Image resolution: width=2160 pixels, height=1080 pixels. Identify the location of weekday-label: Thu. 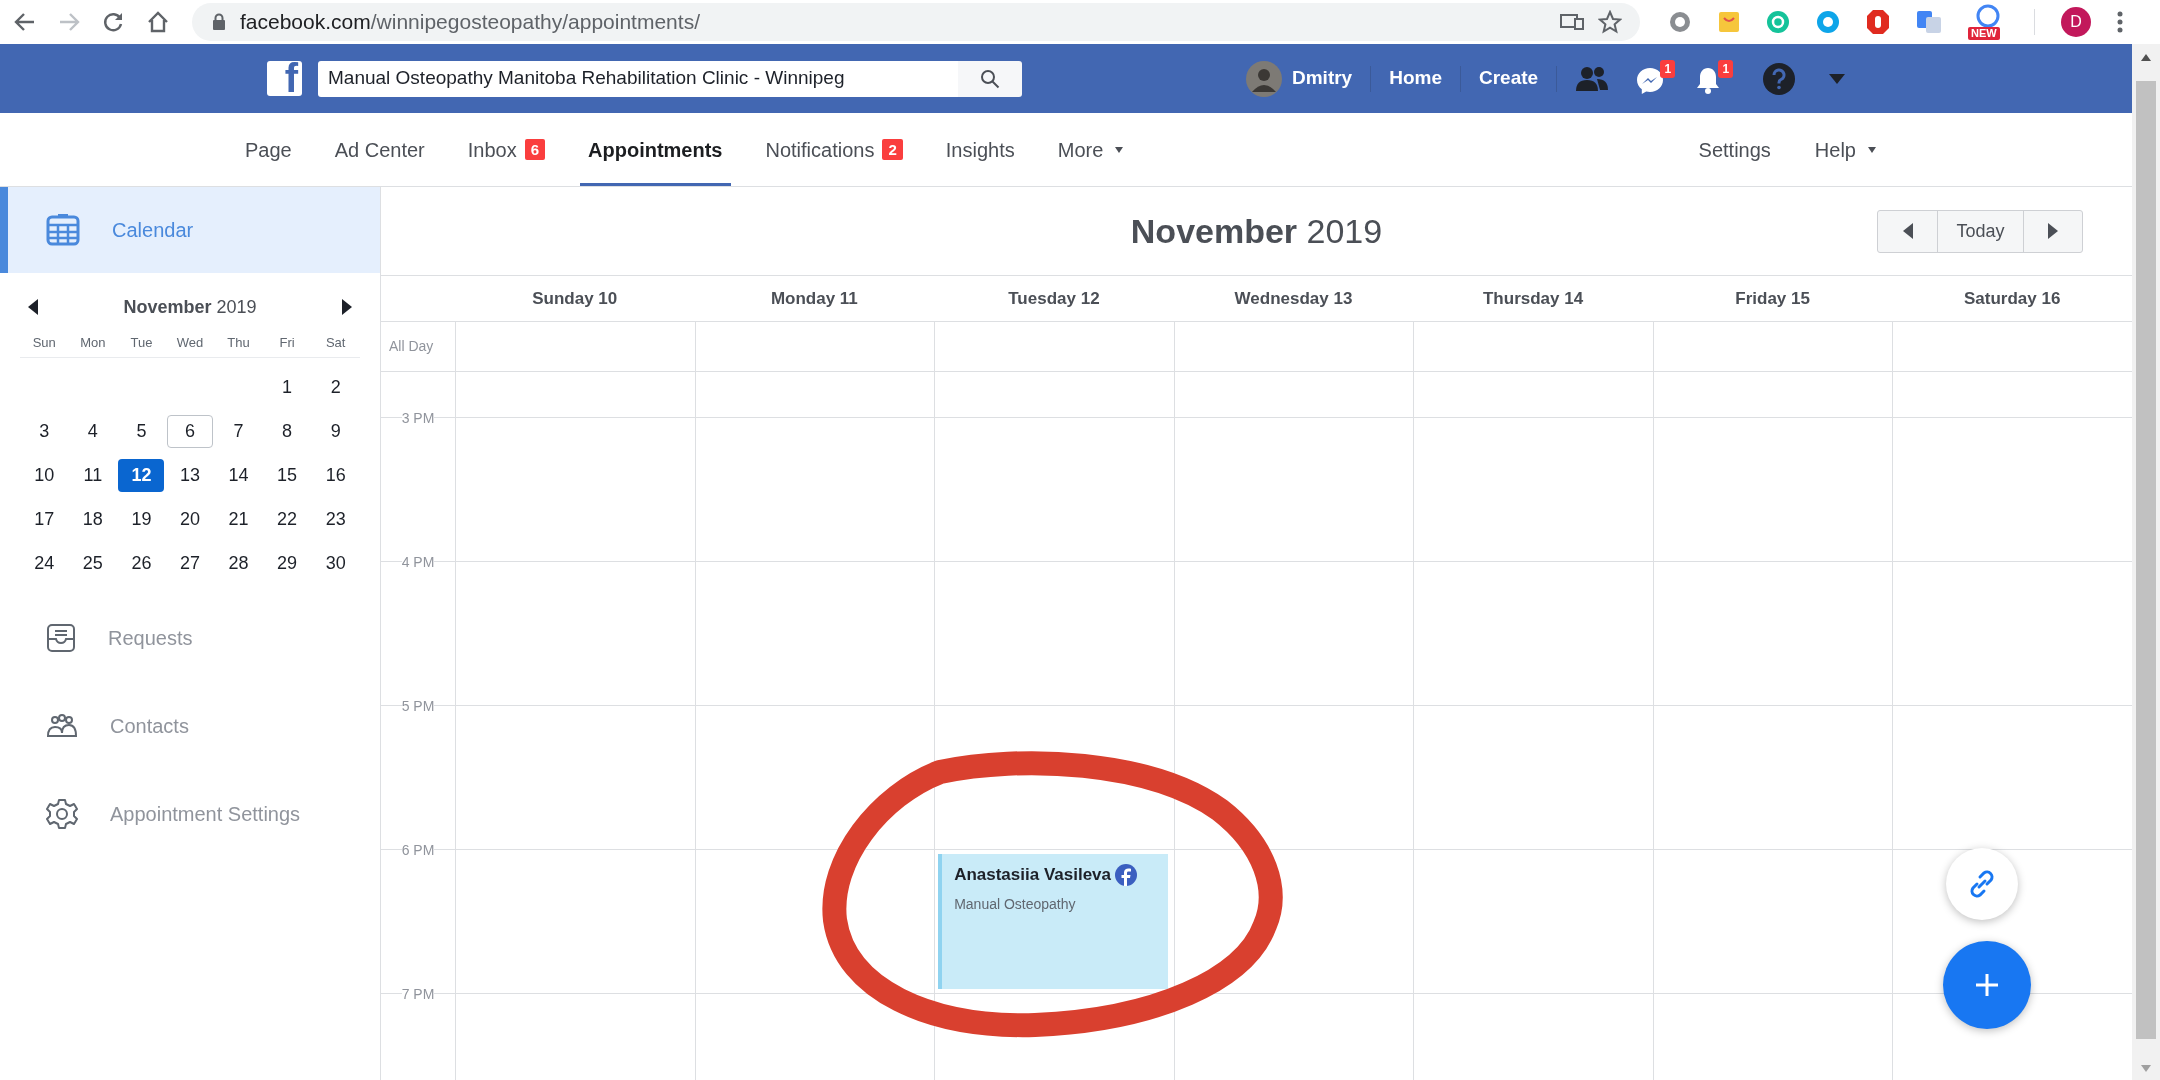
(238, 343).